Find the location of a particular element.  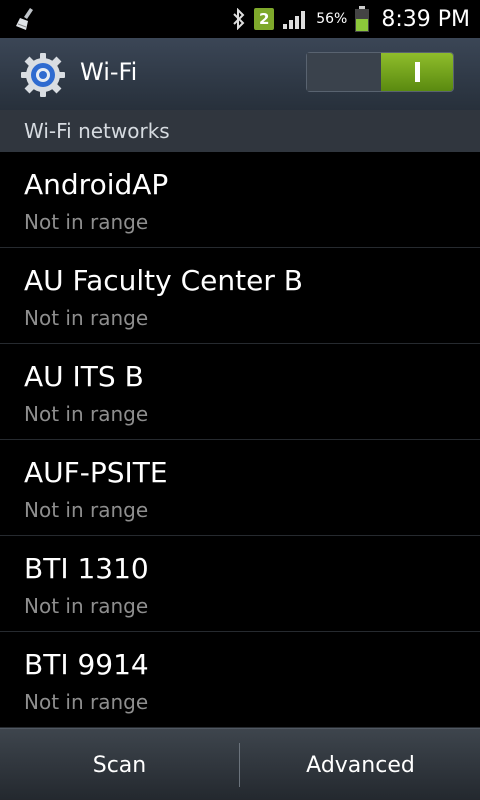

button-divider is located at coordinates (239, 765).